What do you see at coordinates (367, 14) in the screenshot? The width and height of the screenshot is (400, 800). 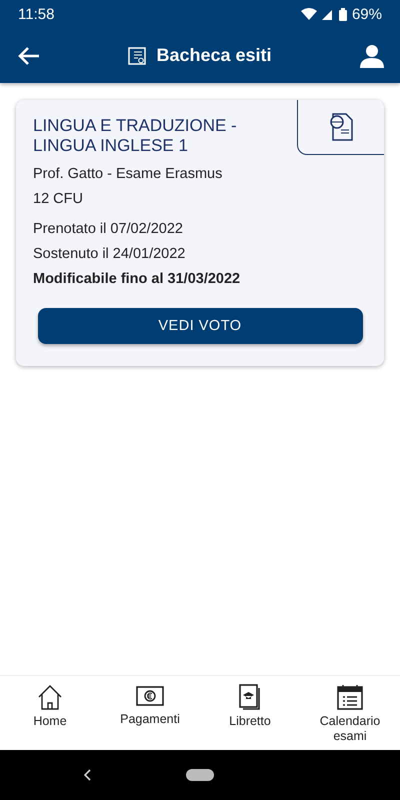 I see `battery-percent: 69%` at bounding box center [367, 14].